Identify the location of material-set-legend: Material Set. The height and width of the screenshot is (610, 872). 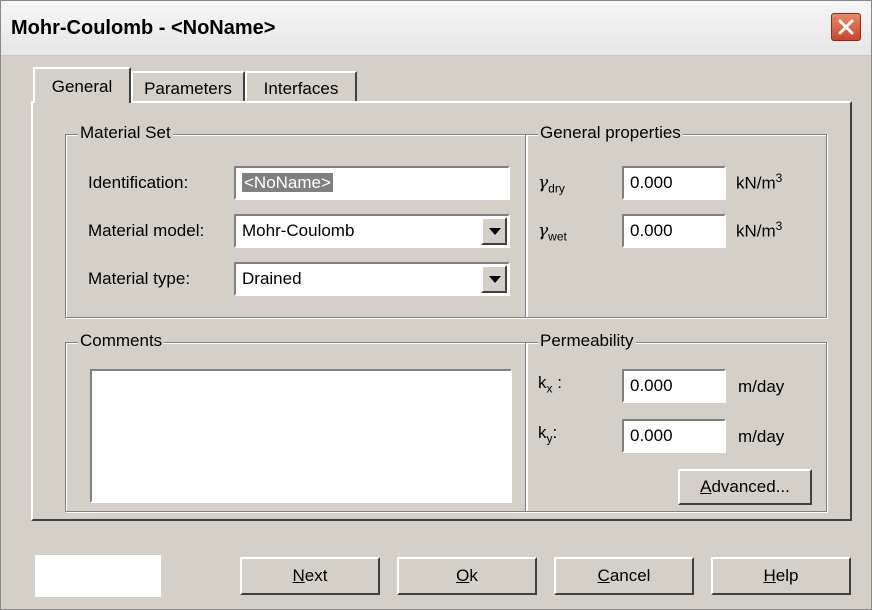
(125, 133).